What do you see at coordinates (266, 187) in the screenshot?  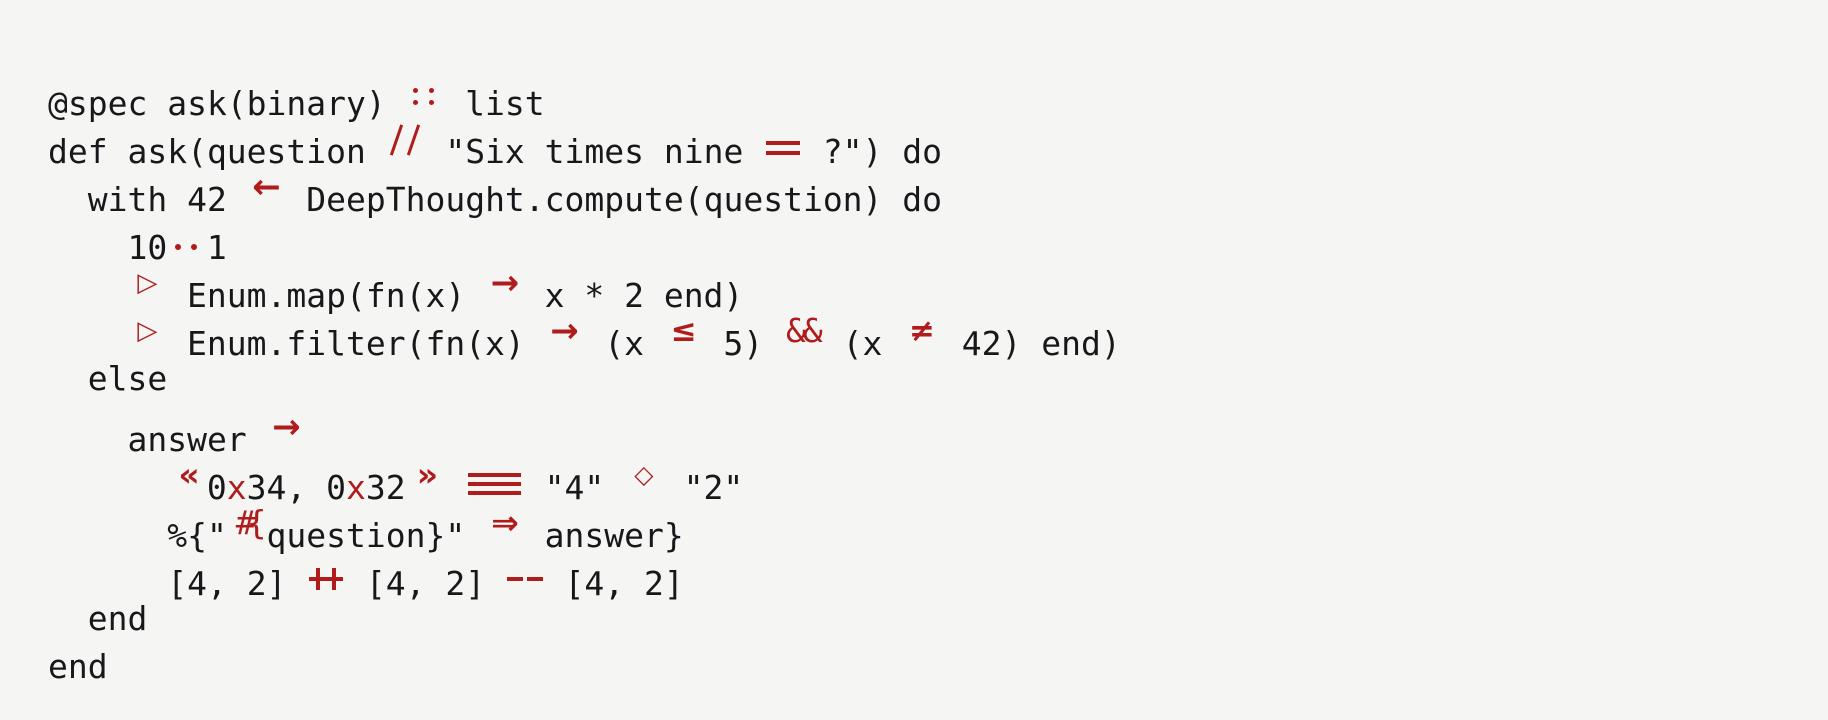 I see `operator-ligature-larrow: ←` at bounding box center [266, 187].